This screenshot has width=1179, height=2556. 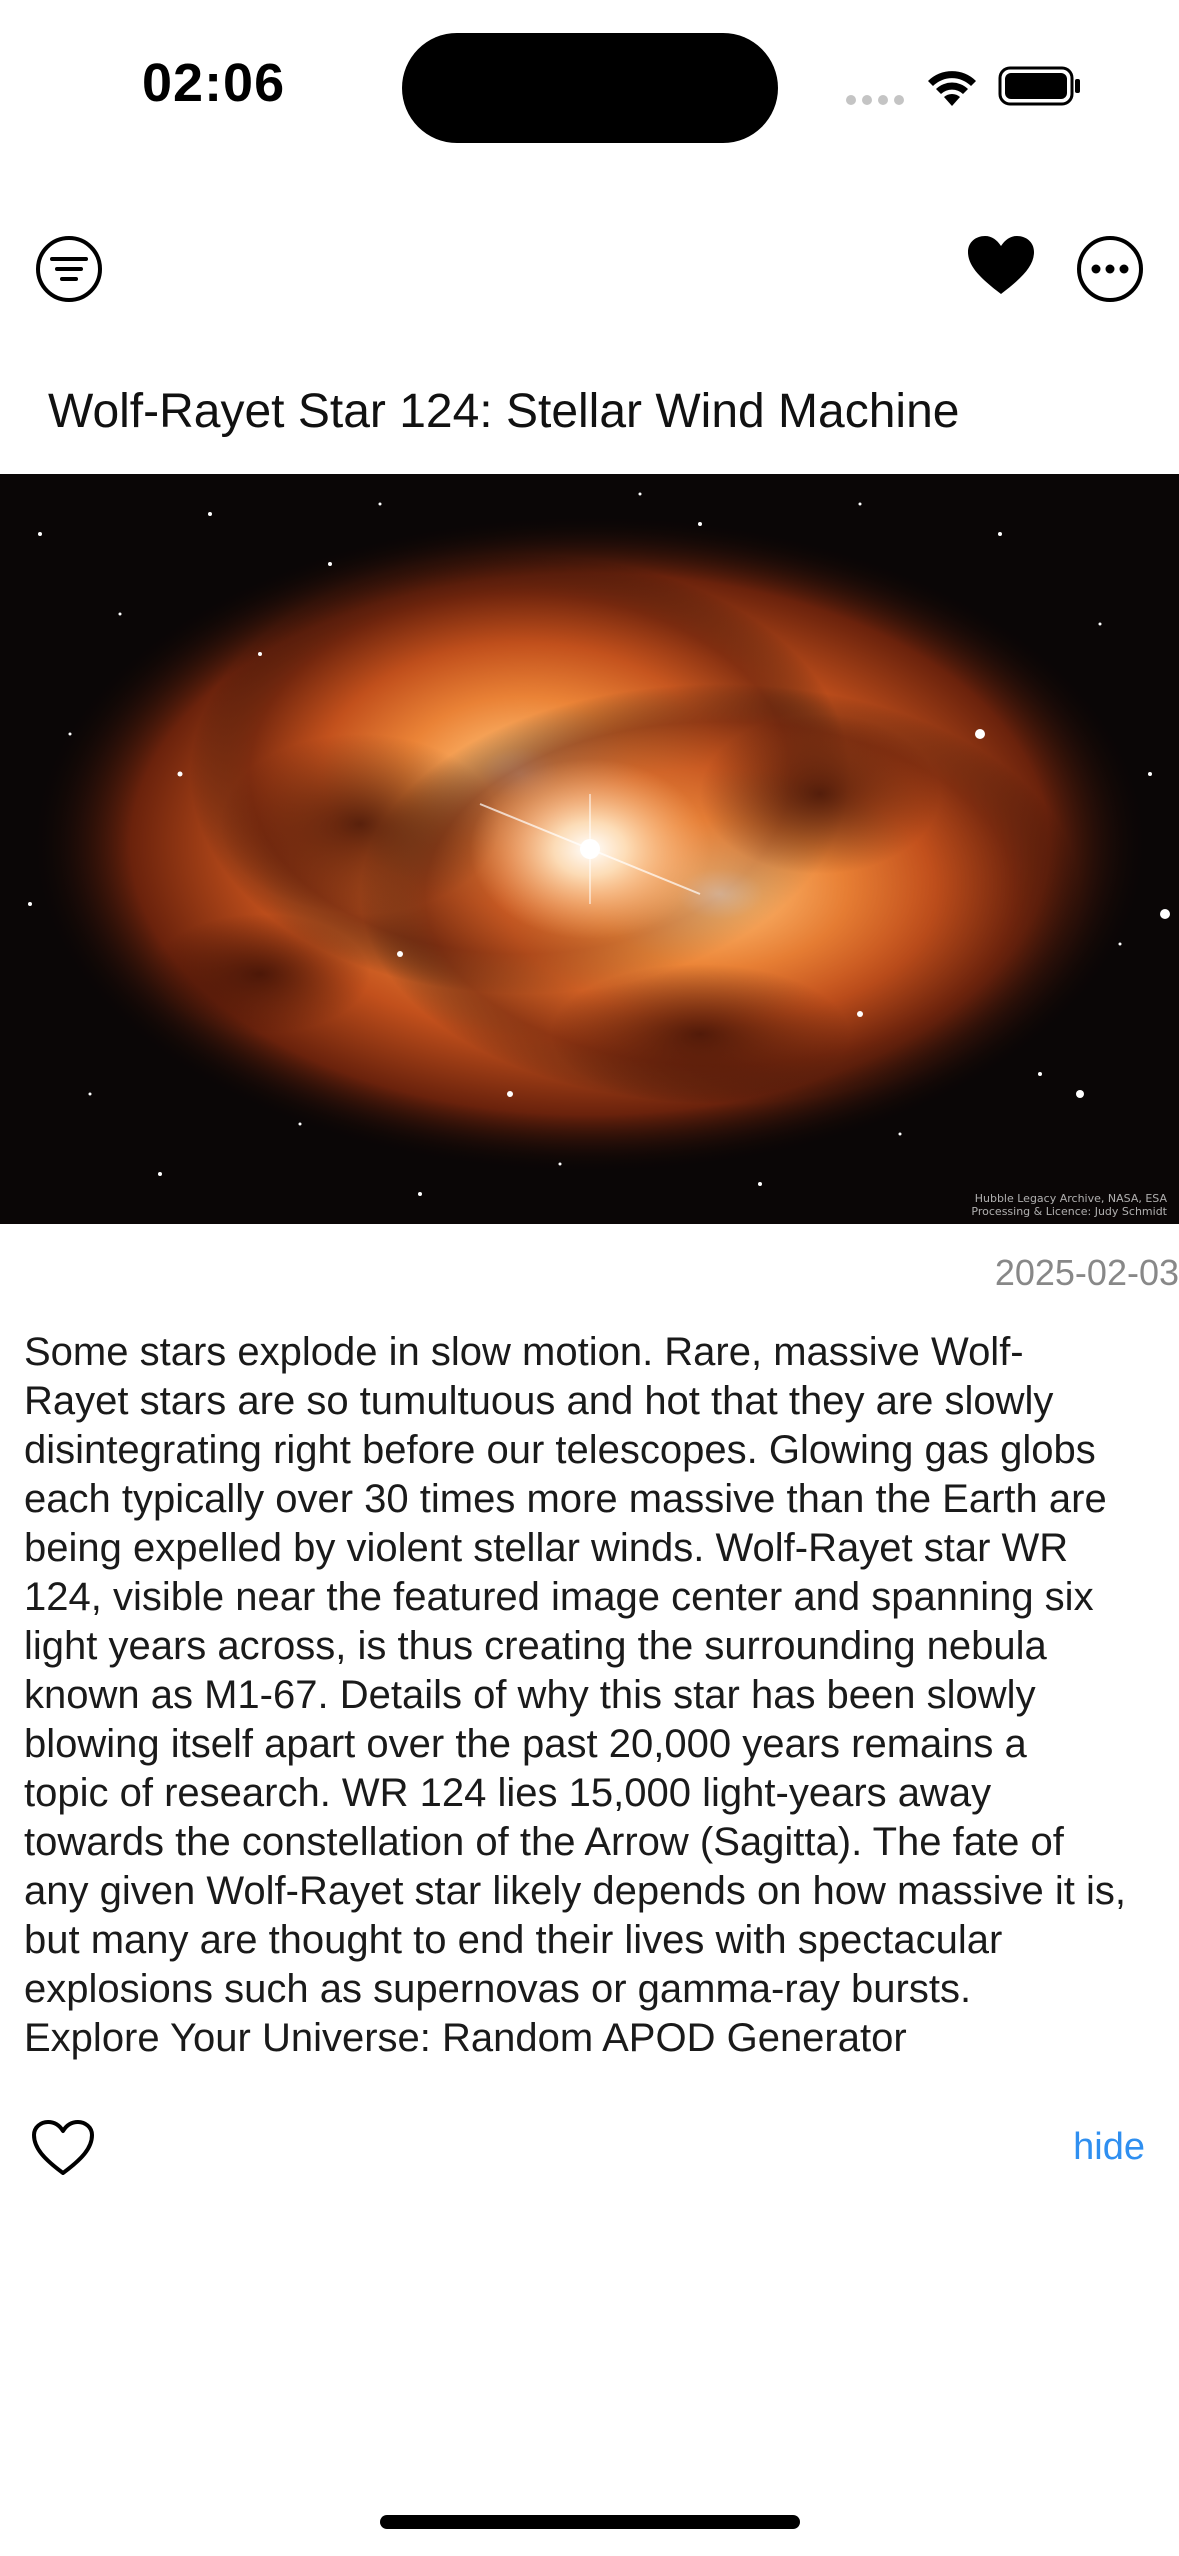 What do you see at coordinates (1110, 269) in the screenshot?
I see `ellipsis-circle-icon` at bounding box center [1110, 269].